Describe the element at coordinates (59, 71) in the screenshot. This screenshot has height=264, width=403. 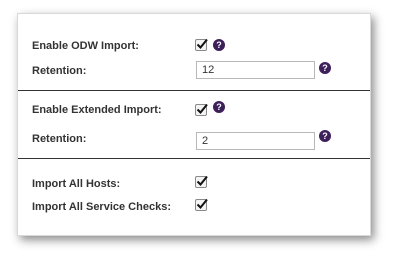
I see `odw-retention-label: Retention:` at that location.